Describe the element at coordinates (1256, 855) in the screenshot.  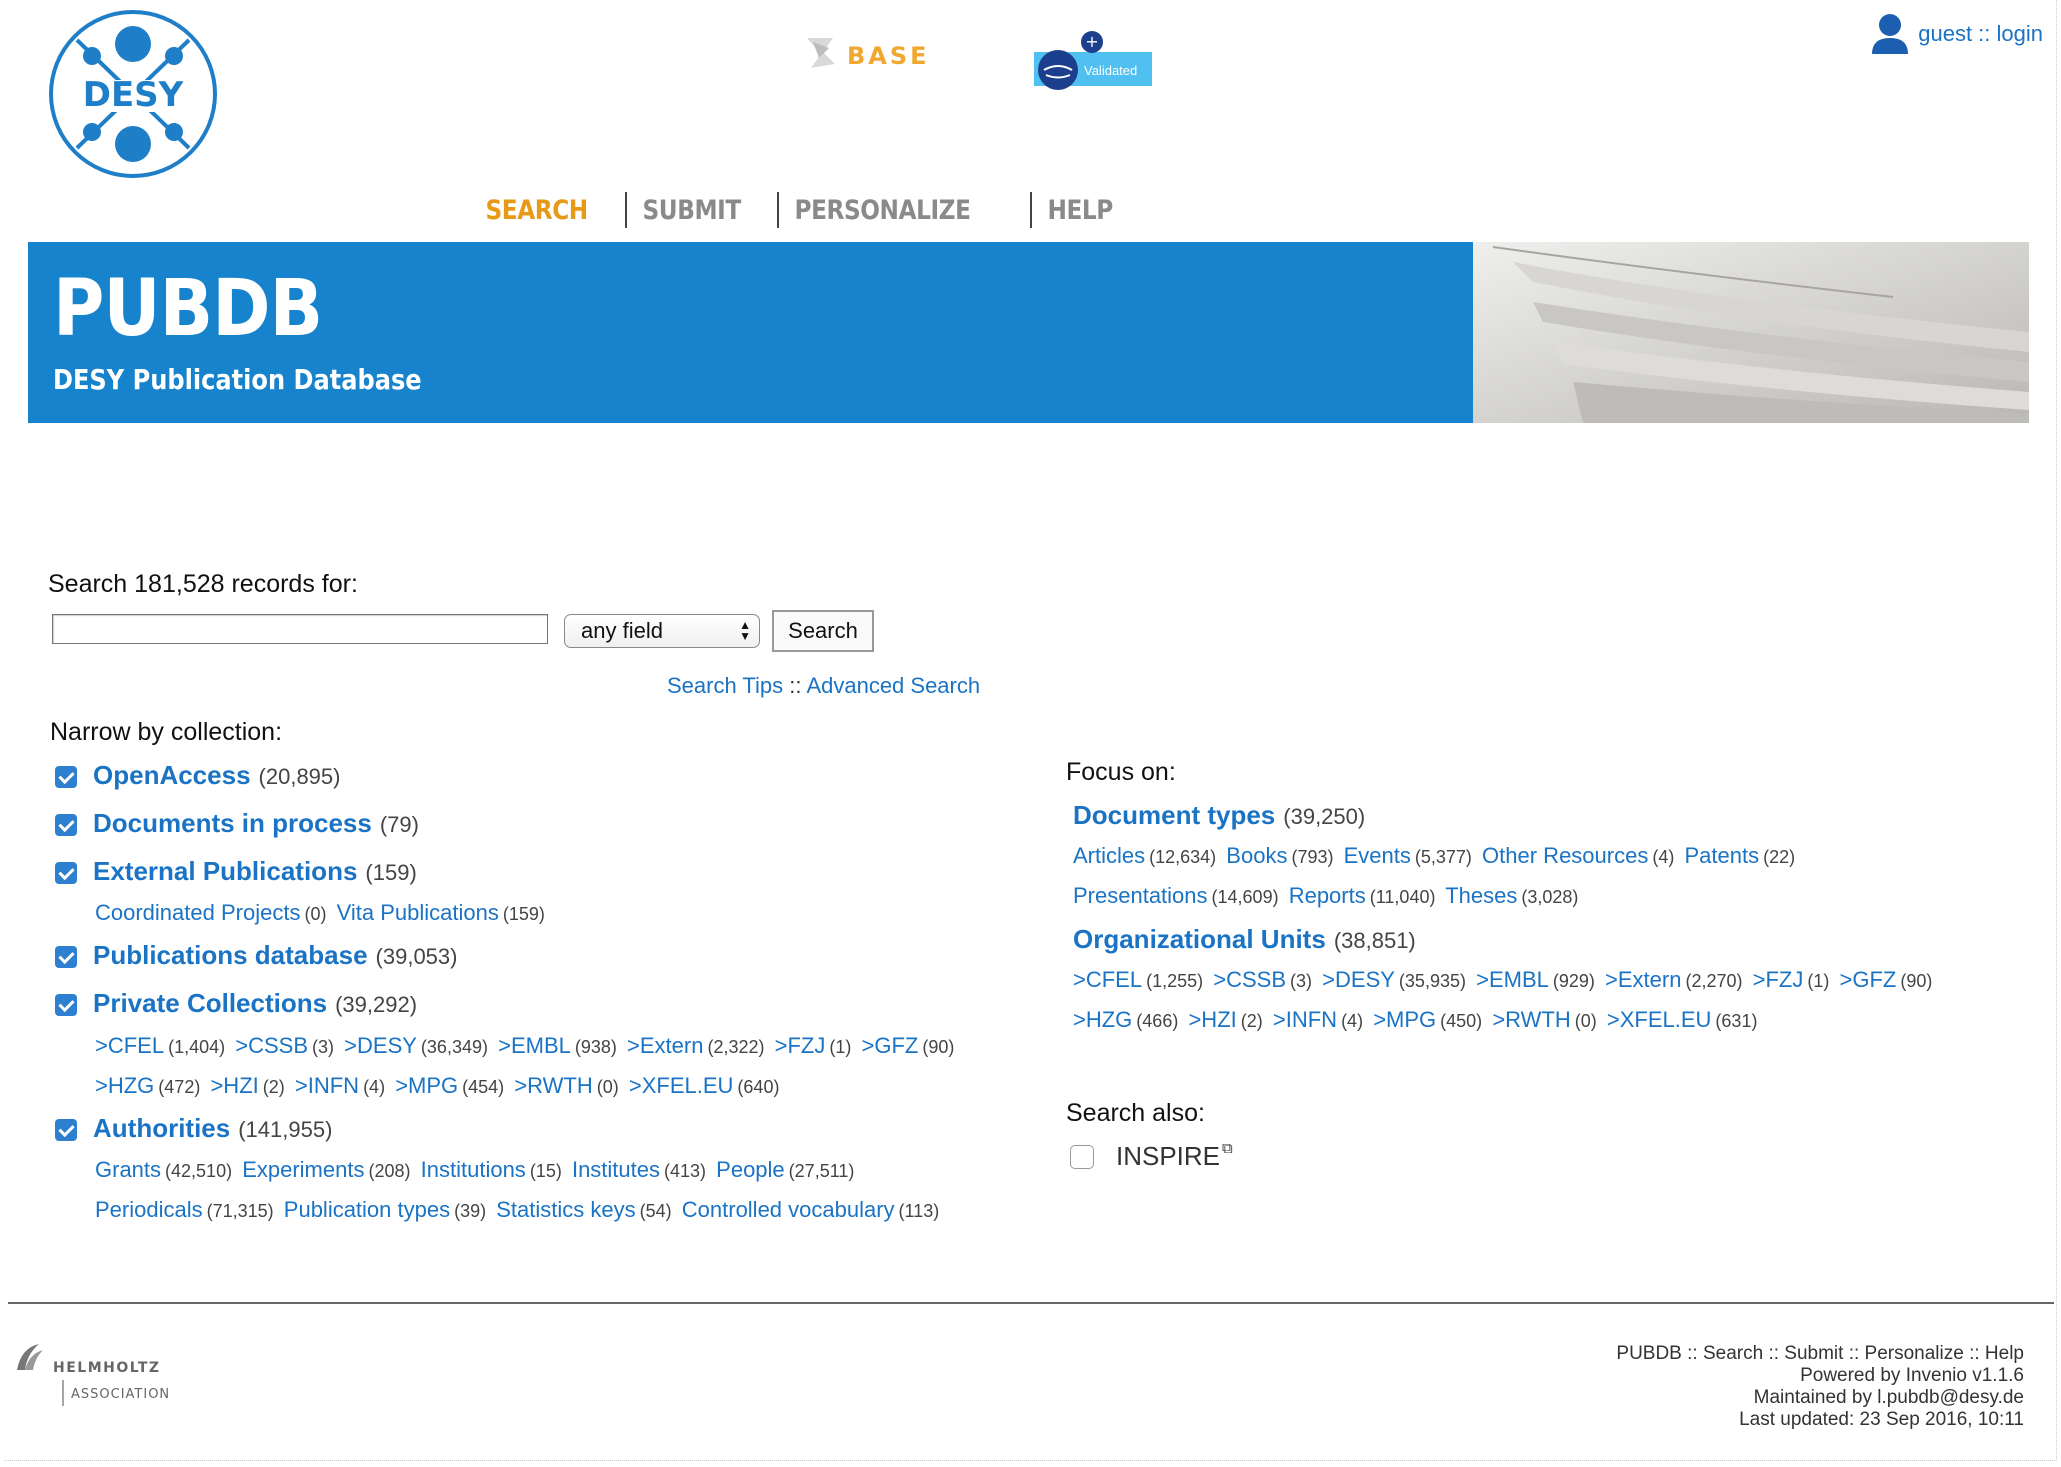
I see `focus-link: Books` at that location.